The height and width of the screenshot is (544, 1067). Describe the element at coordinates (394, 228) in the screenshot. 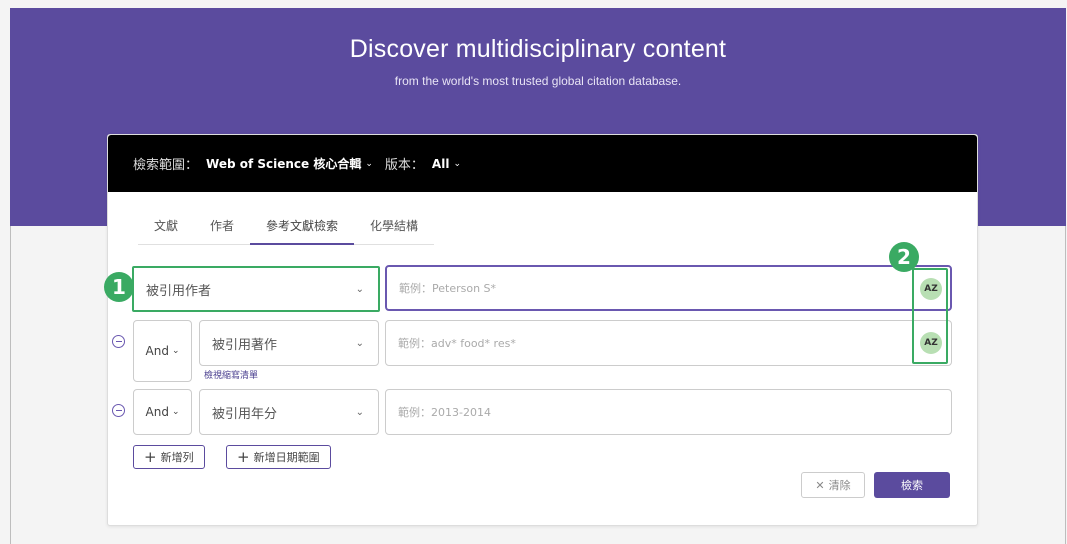

I see `tab-structure: 化學結構` at that location.